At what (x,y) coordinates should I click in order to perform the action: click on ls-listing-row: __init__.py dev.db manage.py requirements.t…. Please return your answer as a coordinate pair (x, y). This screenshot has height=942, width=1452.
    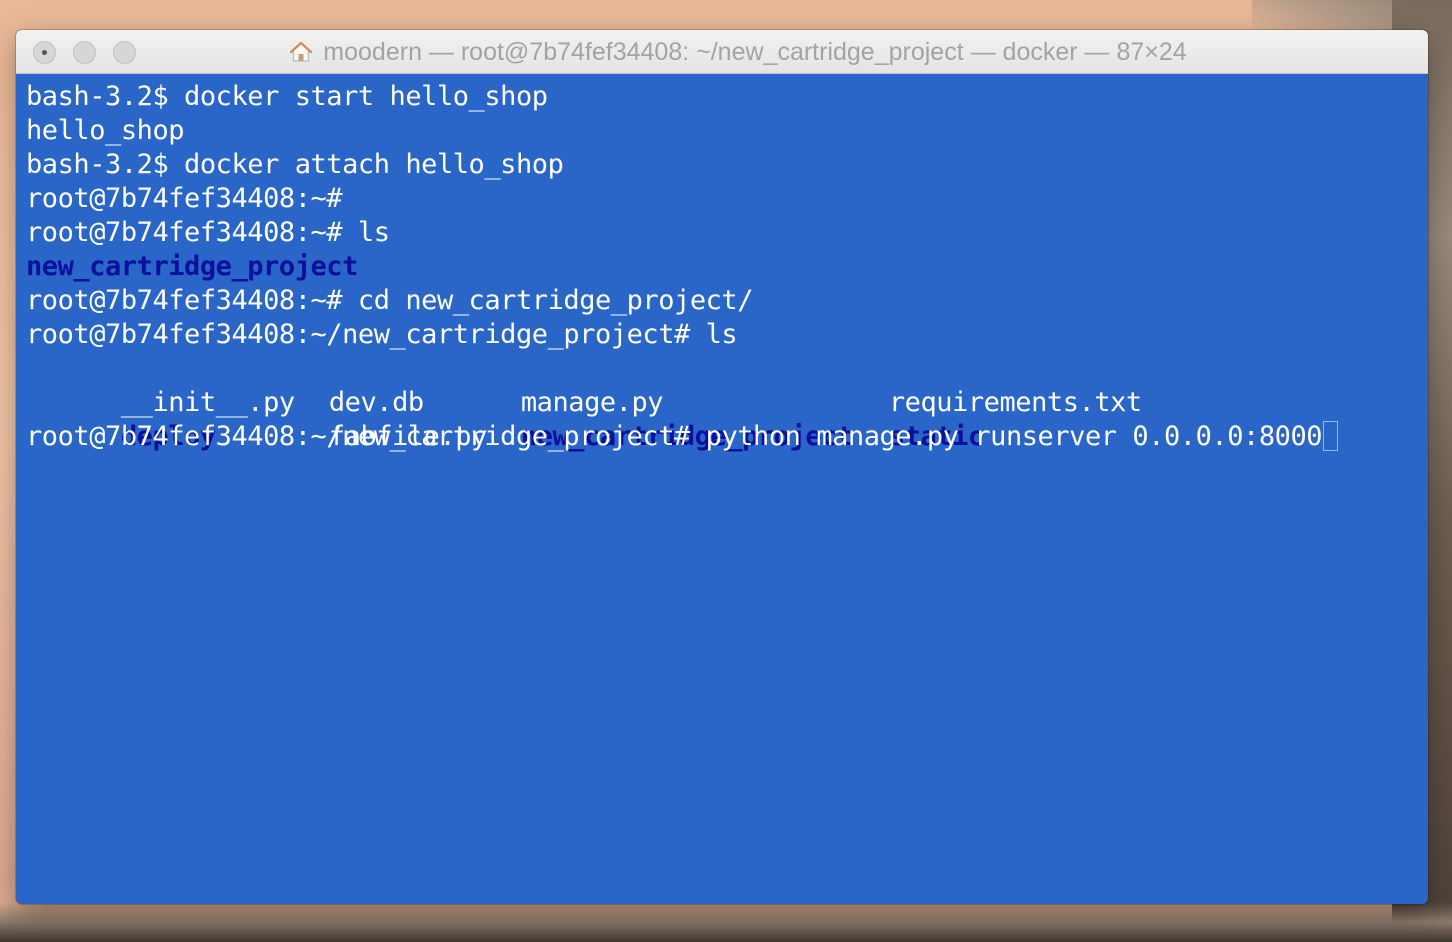
    Looking at the image, I should click on (727, 385).